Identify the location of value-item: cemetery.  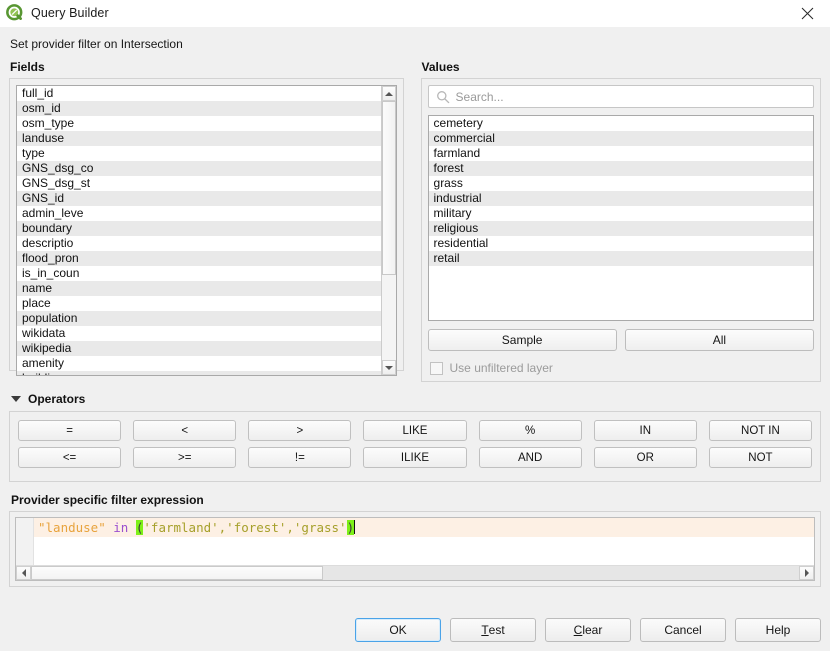
(621, 123).